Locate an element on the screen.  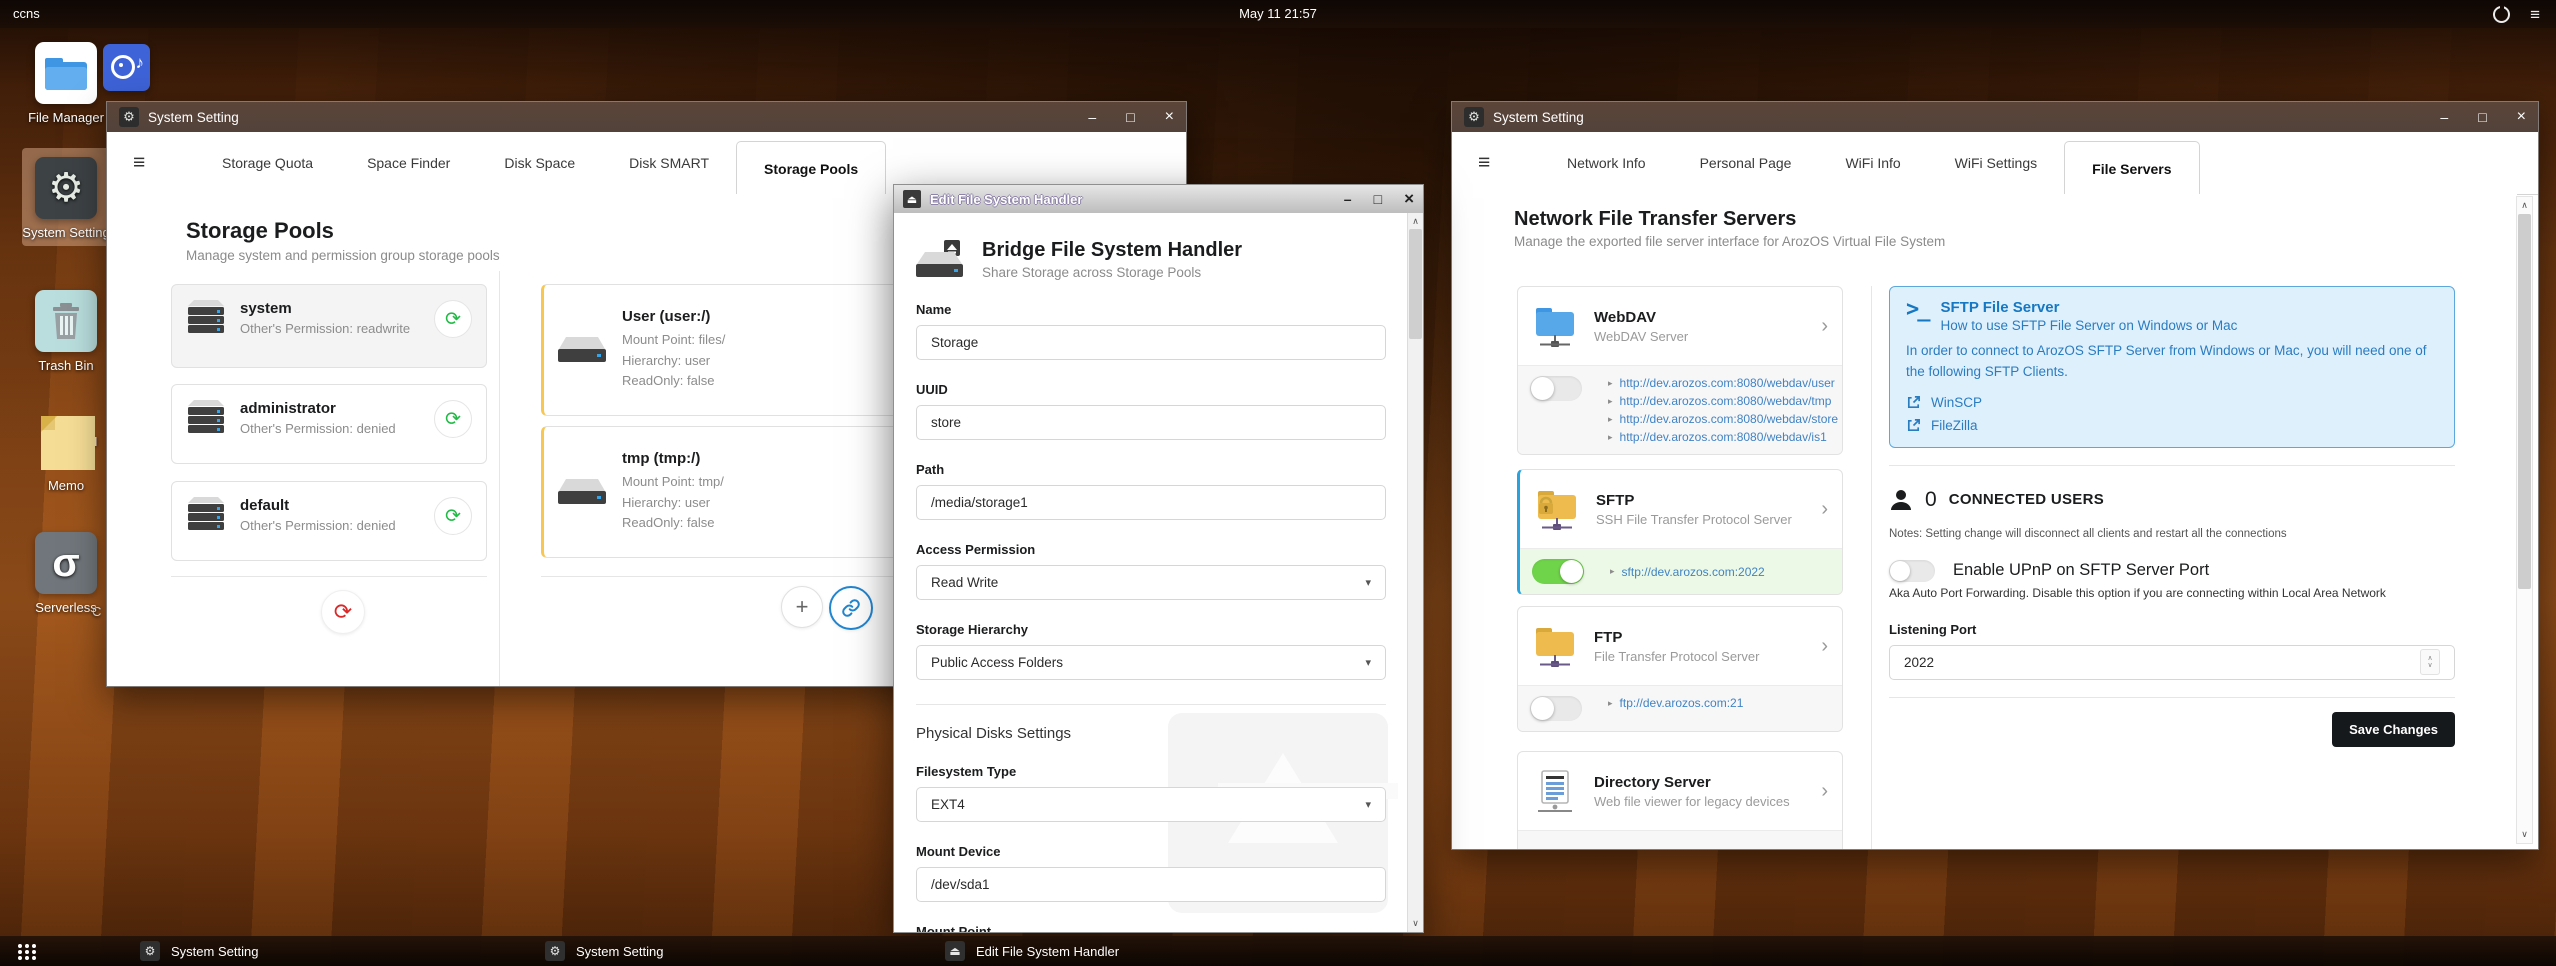
menu-icon: ≡ is located at coordinates (2535, 14).